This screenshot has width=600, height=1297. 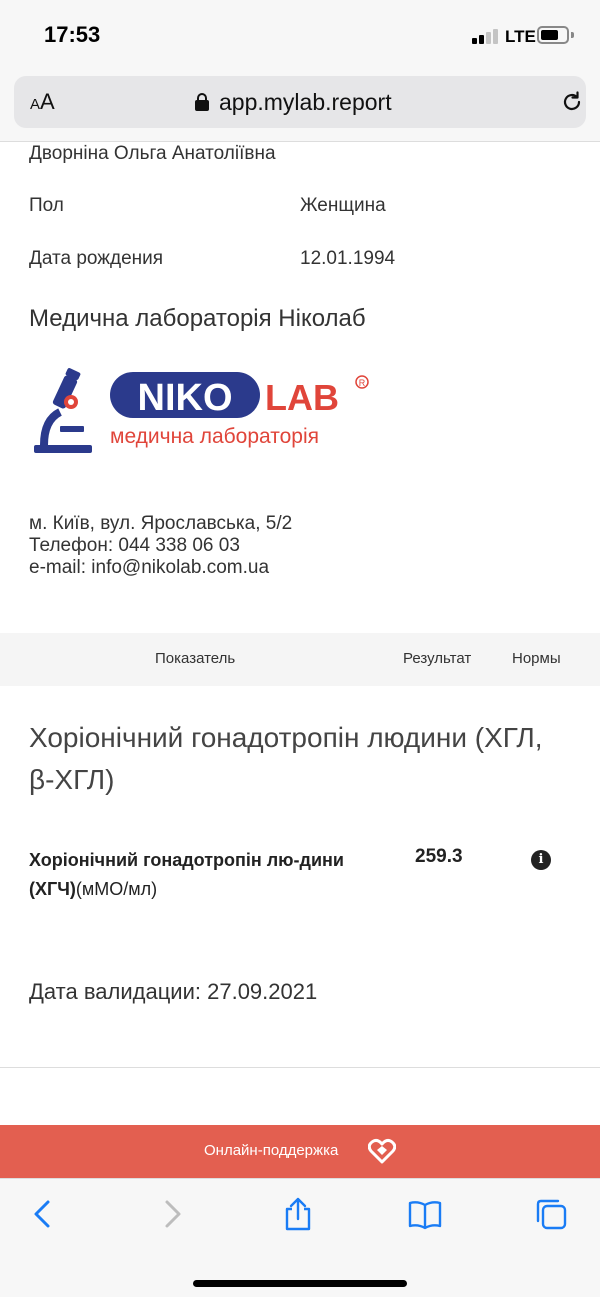 I want to click on home-indicator, so click(x=300, y=1283).